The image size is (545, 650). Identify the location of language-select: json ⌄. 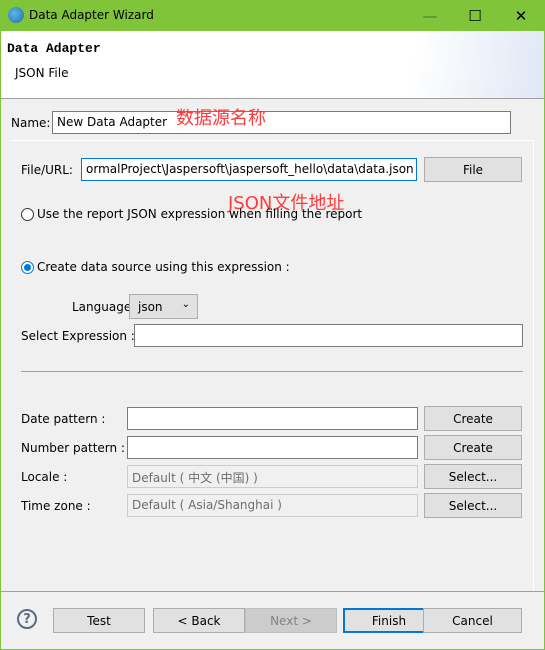
(163, 306).